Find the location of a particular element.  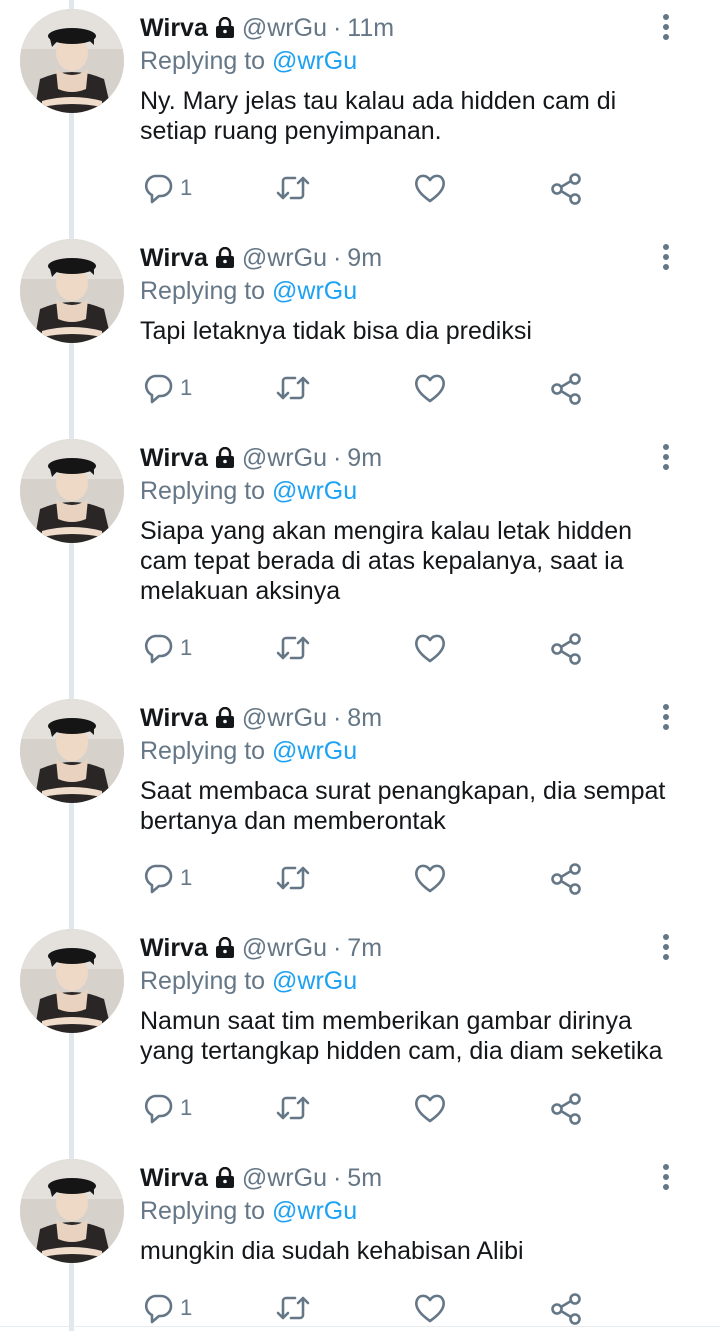

tweet-header: Wirva @wrGu · 5m is located at coordinates (261, 1178).